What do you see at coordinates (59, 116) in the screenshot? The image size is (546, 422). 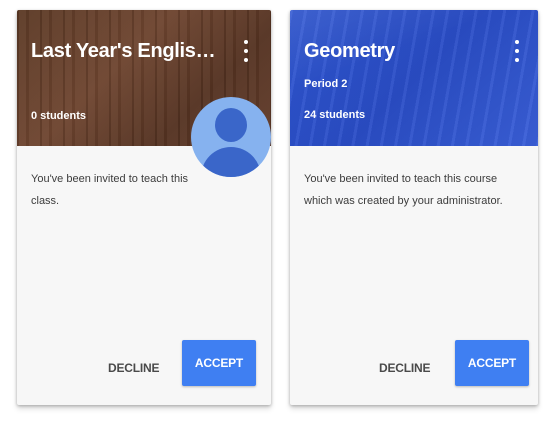 I see `student-count: 0 students` at bounding box center [59, 116].